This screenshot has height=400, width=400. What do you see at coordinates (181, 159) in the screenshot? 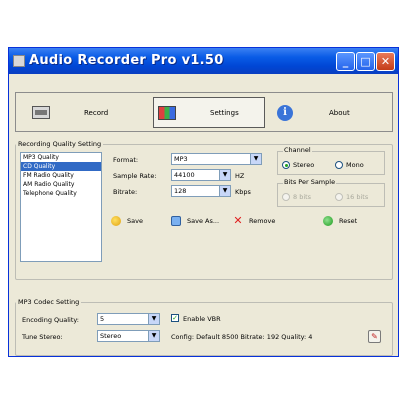
I see `format-value: MP3` at bounding box center [181, 159].